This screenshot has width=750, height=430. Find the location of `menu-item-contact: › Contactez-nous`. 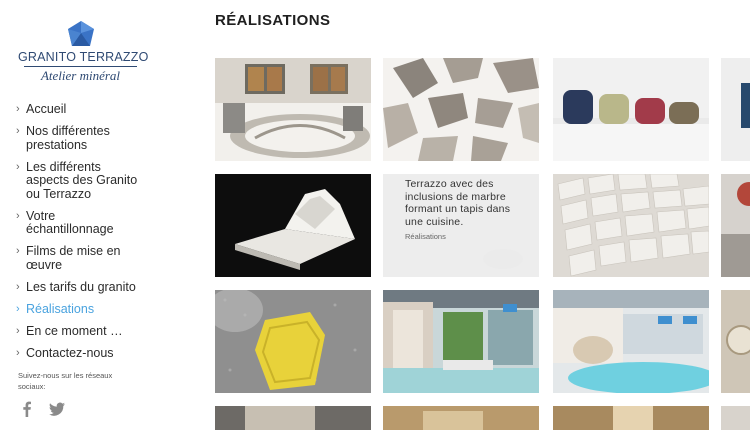

menu-item-contact: › Contactez-nous is located at coordinates (81, 353).